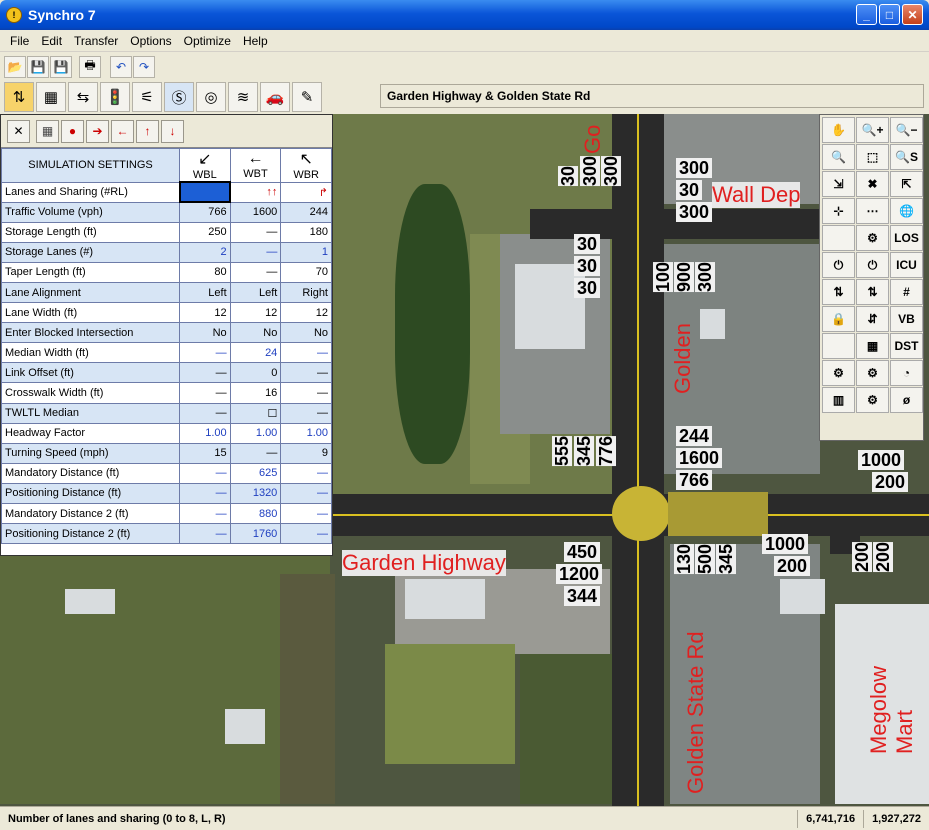 Image resolution: width=929 pixels, height=830 pixels. What do you see at coordinates (872, 346) in the screenshot?
I see `map-tool-button: ▦` at bounding box center [872, 346].